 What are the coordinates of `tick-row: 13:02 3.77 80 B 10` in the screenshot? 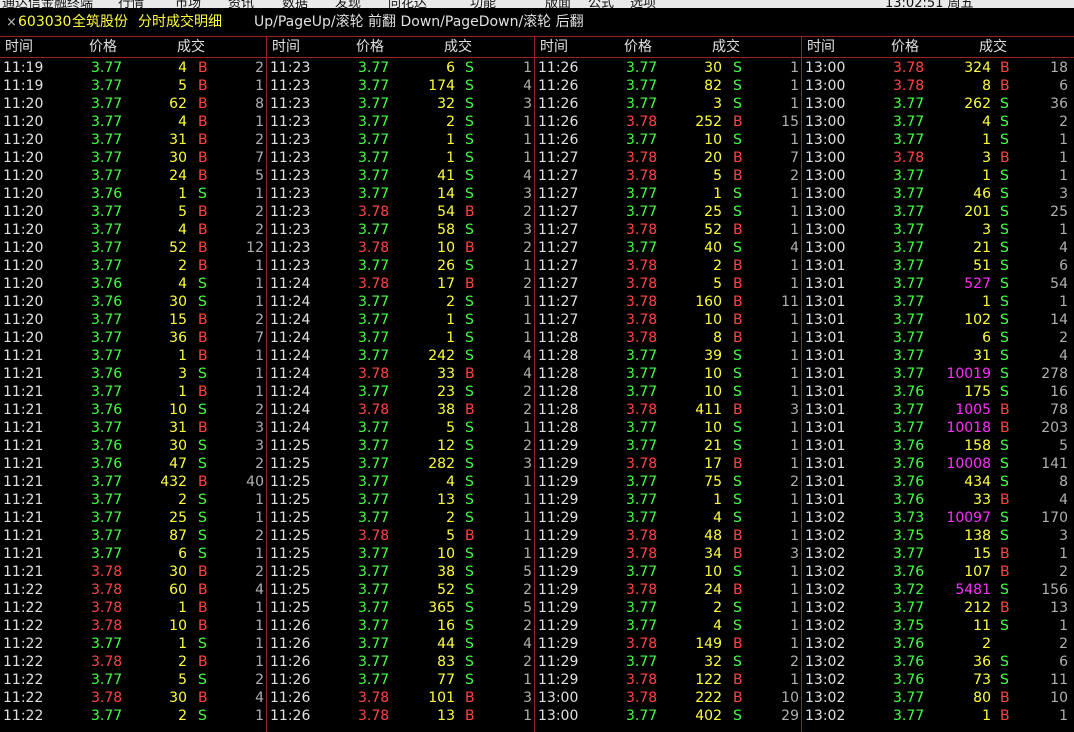 It's located at (938, 698).